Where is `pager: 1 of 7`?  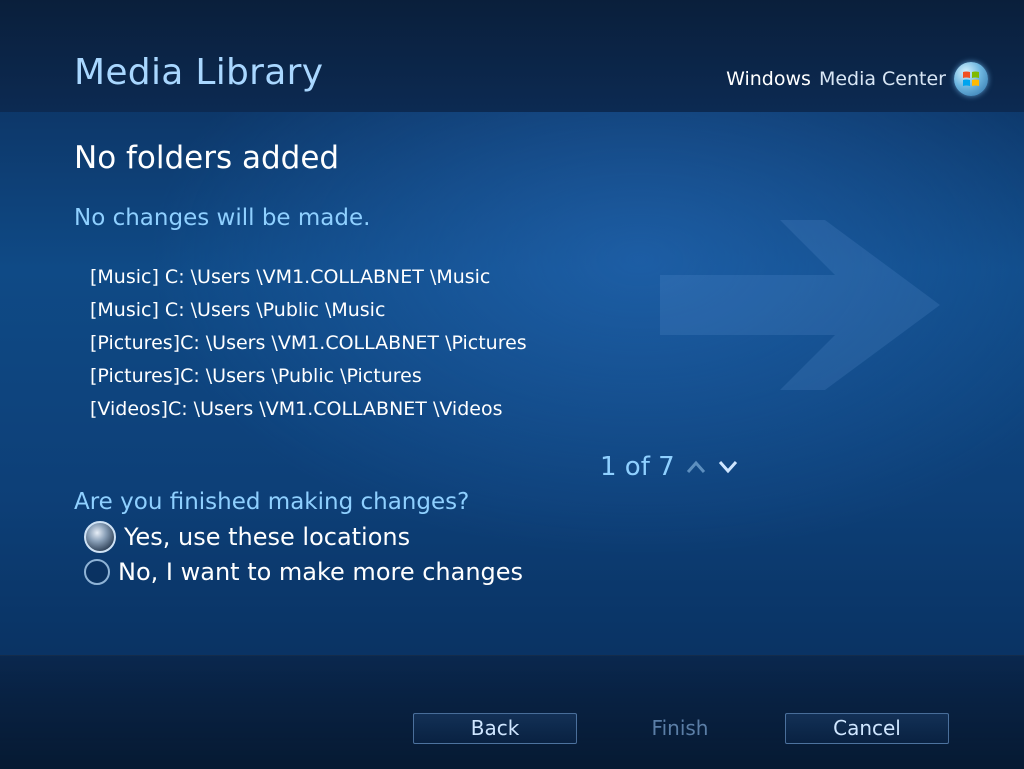 pager: 1 of 7 is located at coordinates (669, 467).